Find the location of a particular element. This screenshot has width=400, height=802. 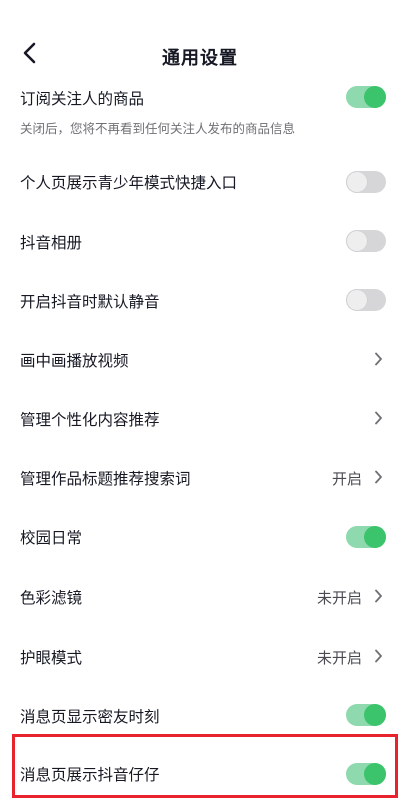

setting-label: 管理个性化内容推荐 is located at coordinates (90, 420).